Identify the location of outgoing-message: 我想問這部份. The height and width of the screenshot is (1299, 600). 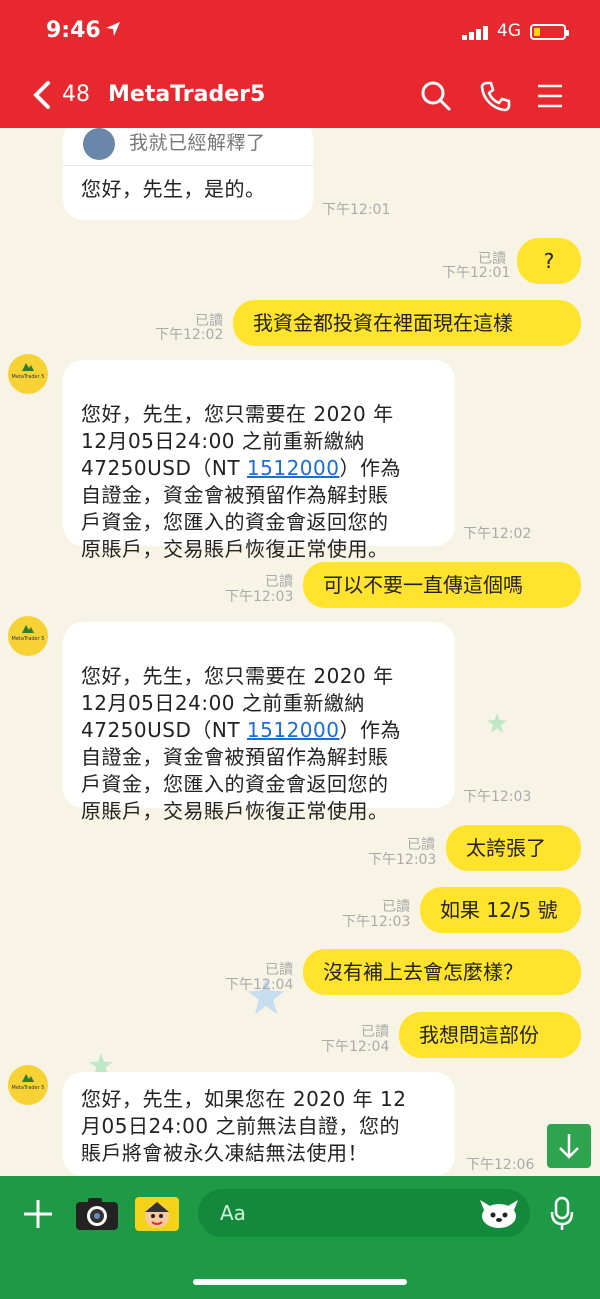
(490, 1035).